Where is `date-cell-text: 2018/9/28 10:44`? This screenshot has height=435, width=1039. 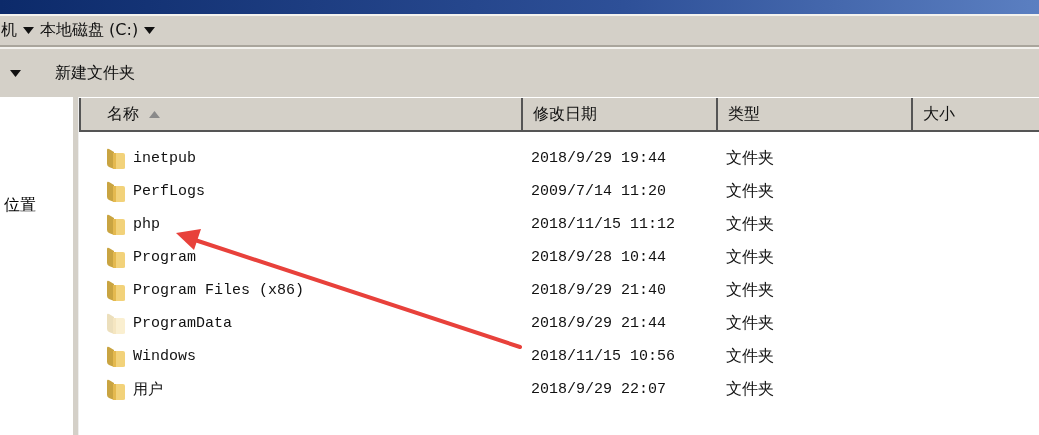 date-cell-text: 2018/9/28 10:44 is located at coordinates (599, 257).